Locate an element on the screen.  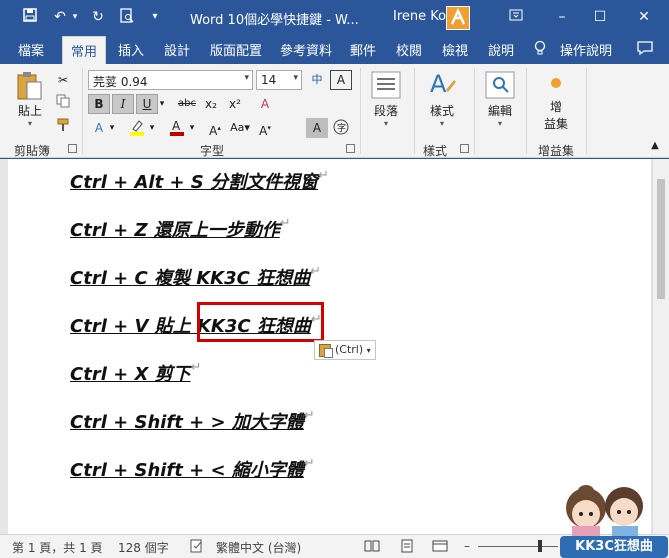
magnifier-icon is located at coordinates (500, 85).